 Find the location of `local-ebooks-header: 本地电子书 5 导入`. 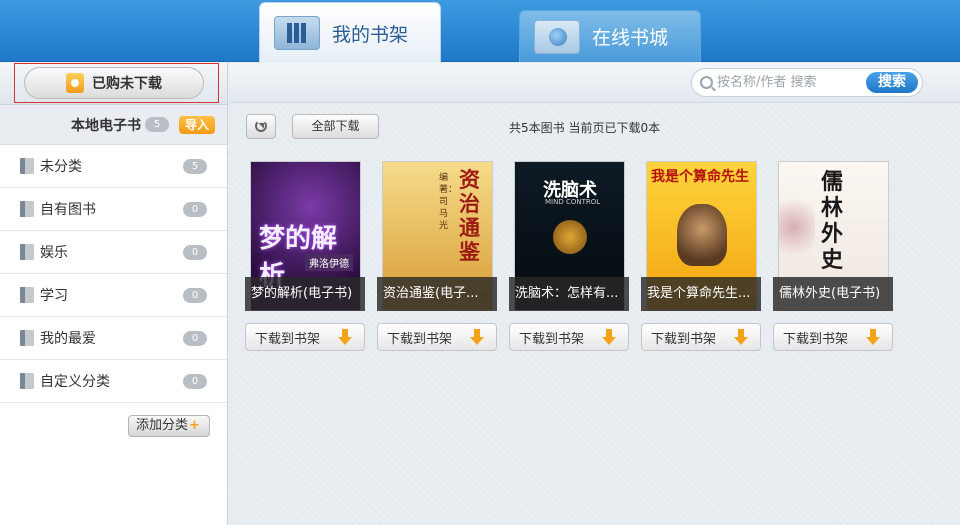

local-ebooks-header: 本地电子书 5 导入 is located at coordinates (113, 125).